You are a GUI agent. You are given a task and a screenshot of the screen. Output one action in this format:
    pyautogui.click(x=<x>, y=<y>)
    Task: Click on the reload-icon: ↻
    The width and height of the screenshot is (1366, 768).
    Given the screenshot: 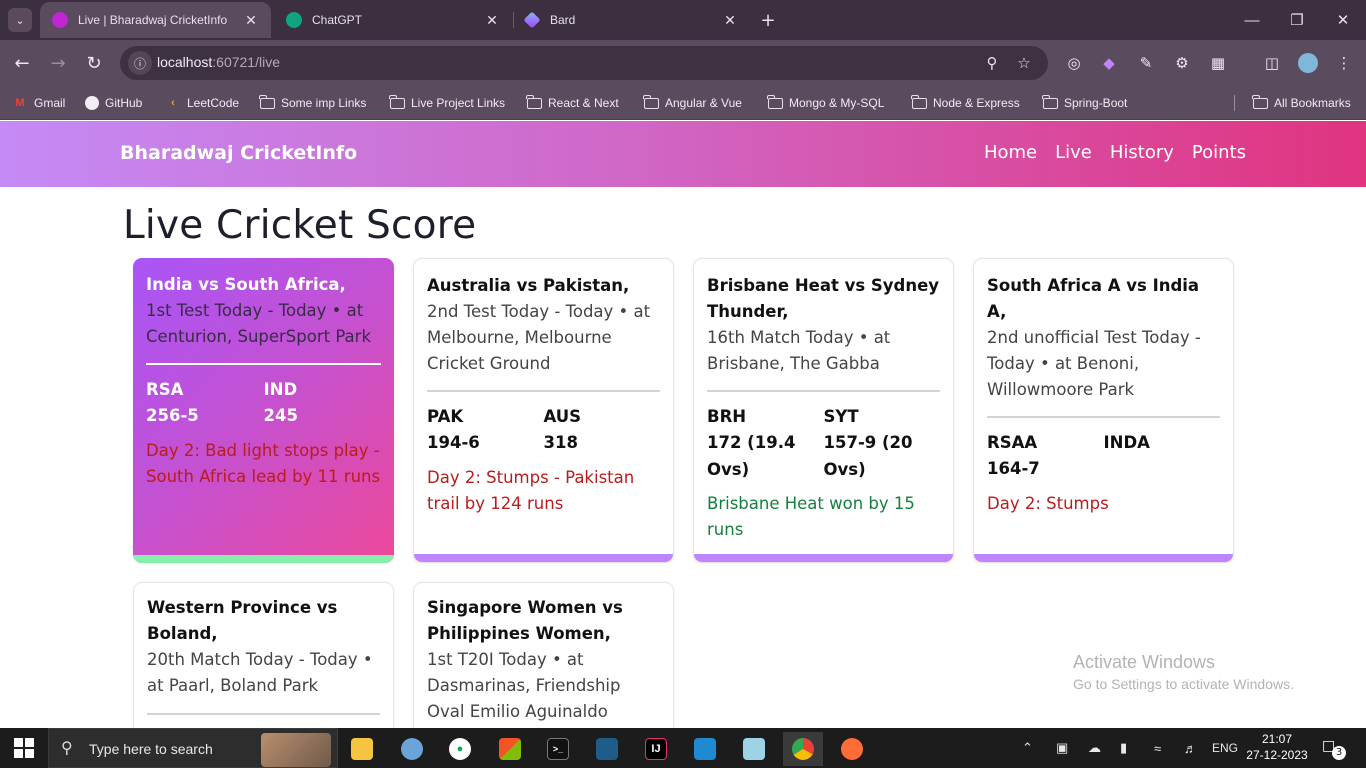 What is the action you would take?
    pyautogui.click(x=94, y=63)
    